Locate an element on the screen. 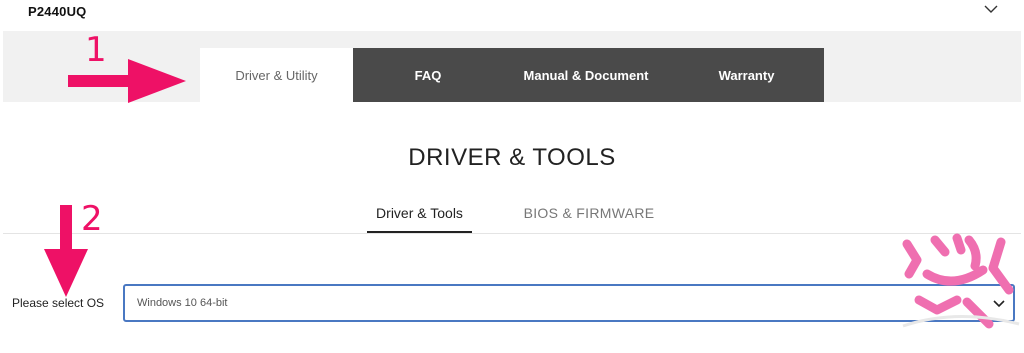  tab-warranty: Warranty is located at coordinates (746, 75).